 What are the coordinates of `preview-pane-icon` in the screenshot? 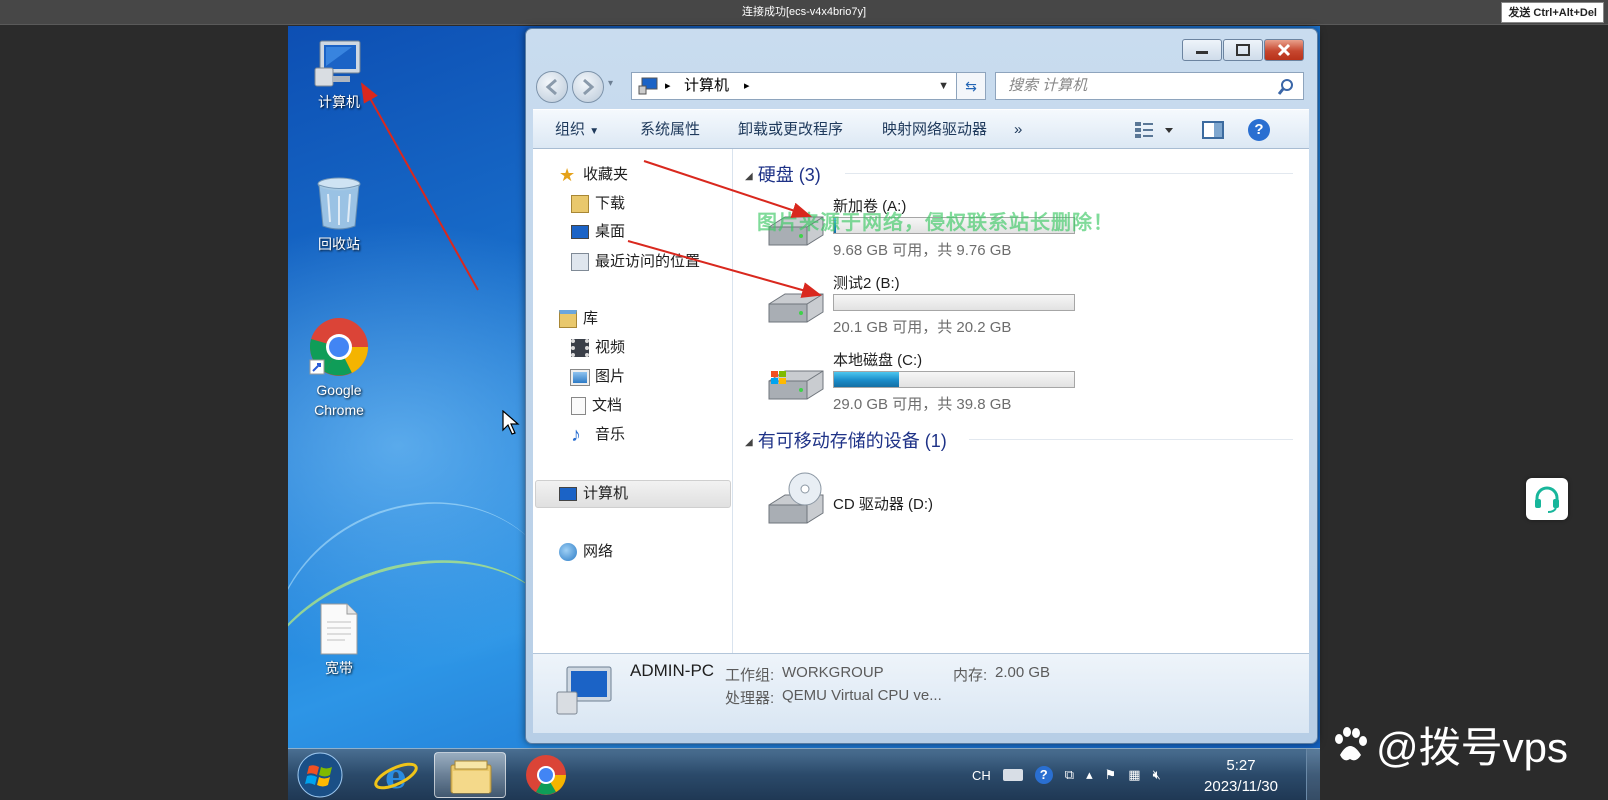 It's located at (1213, 130).